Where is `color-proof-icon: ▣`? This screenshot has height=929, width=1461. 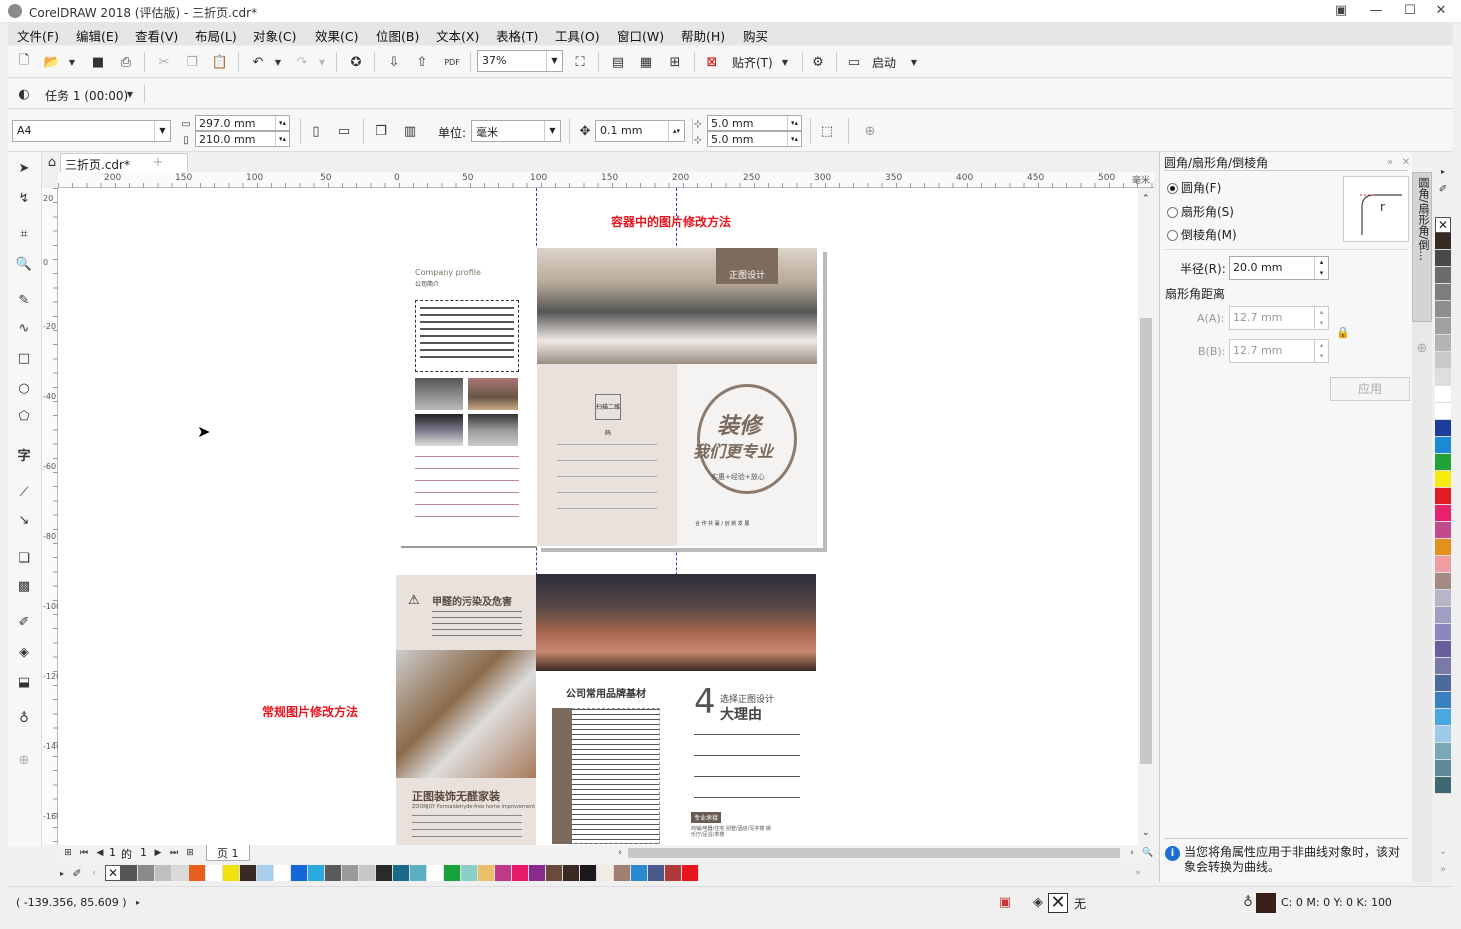 color-proof-icon: ▣ is located at coordinates (1005, 902).